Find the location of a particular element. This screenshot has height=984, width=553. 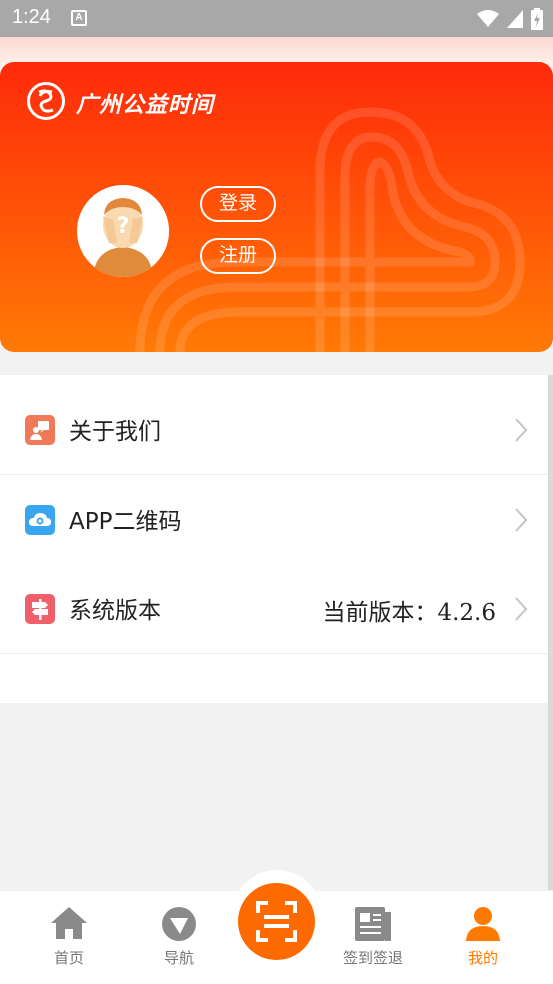

signpost-icon is located at coordinates (40, 609).